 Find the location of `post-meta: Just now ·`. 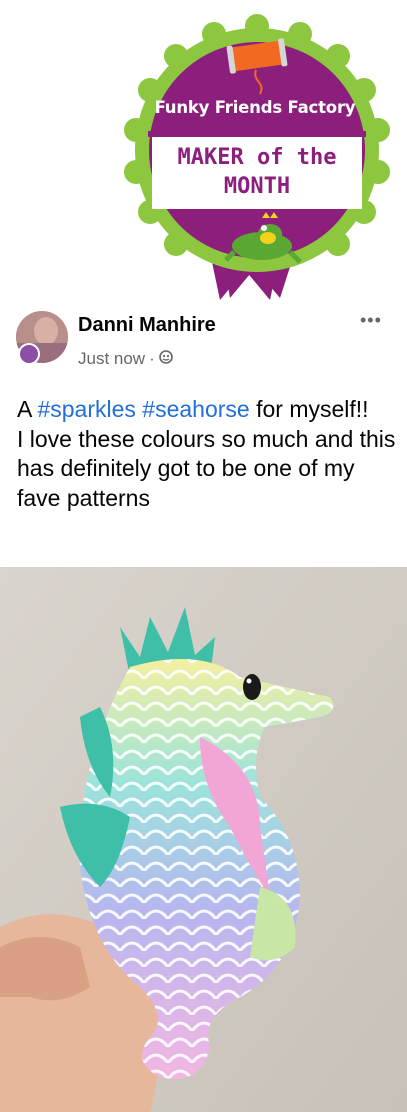

post-meta: Just now · is located at coordinates (125, 359).